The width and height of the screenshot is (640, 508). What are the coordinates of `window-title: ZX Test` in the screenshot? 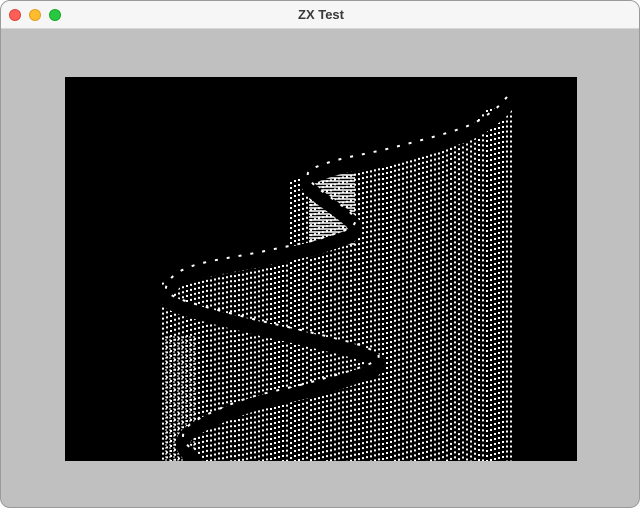 It's located at (321, 14).